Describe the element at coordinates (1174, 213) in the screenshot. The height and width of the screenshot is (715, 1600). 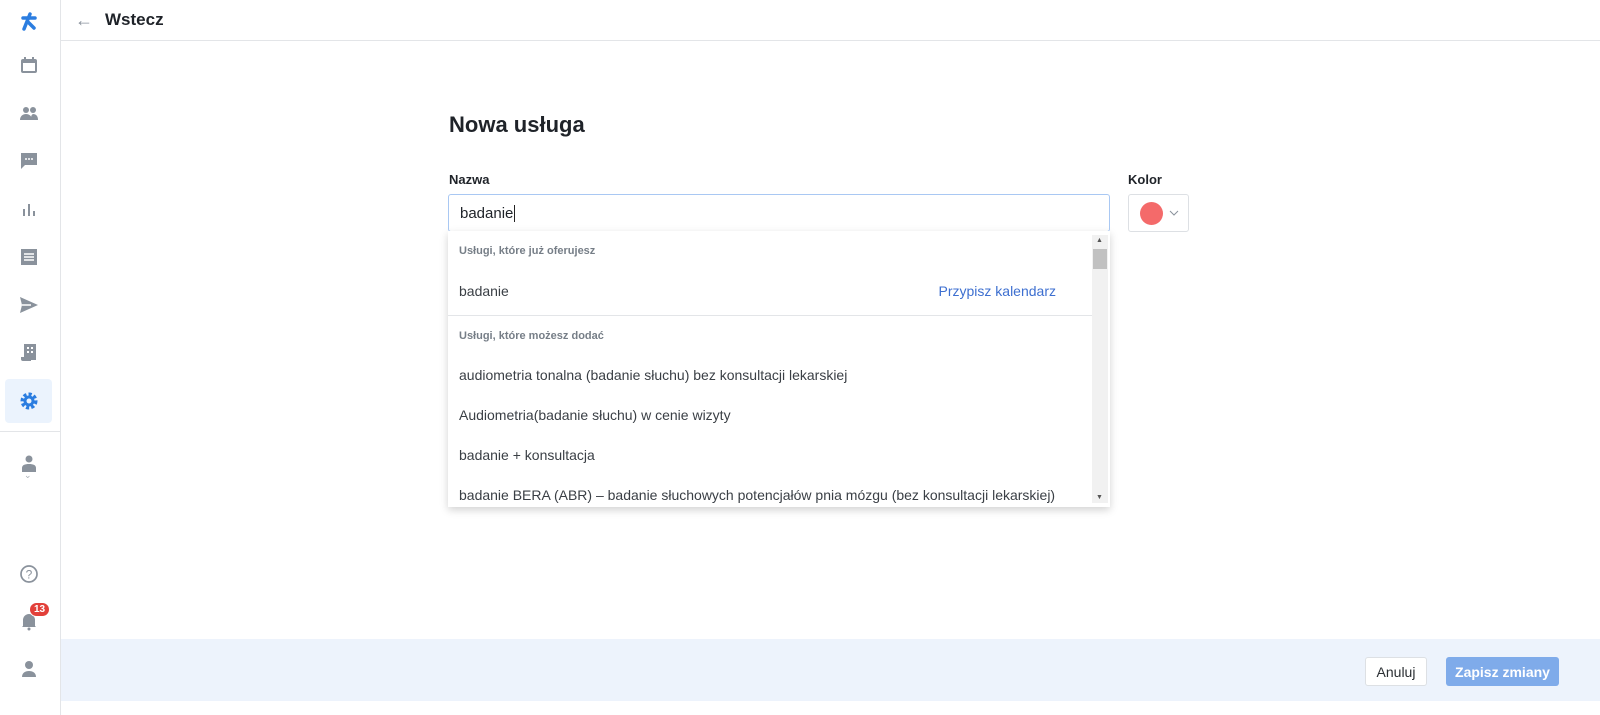
I see `chevron-down-icon` at that location.